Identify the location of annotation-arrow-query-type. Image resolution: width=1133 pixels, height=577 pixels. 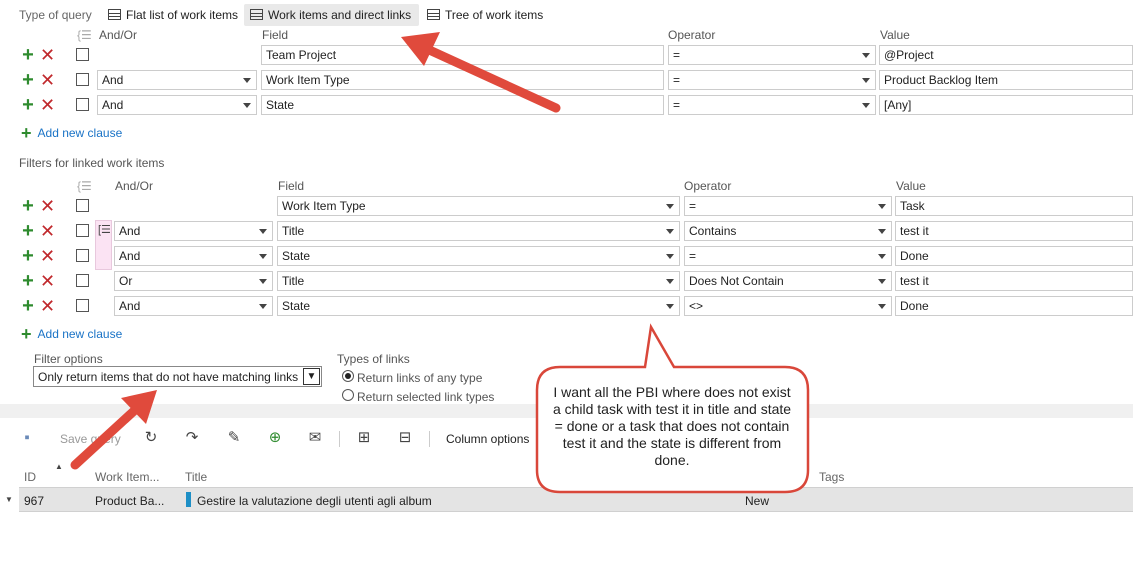
(481, 72).